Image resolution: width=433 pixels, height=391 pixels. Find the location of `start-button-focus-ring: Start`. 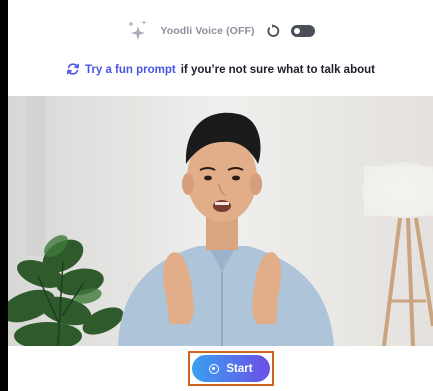

start-button-focus-ring: Start is located at coordinates (231, 368).